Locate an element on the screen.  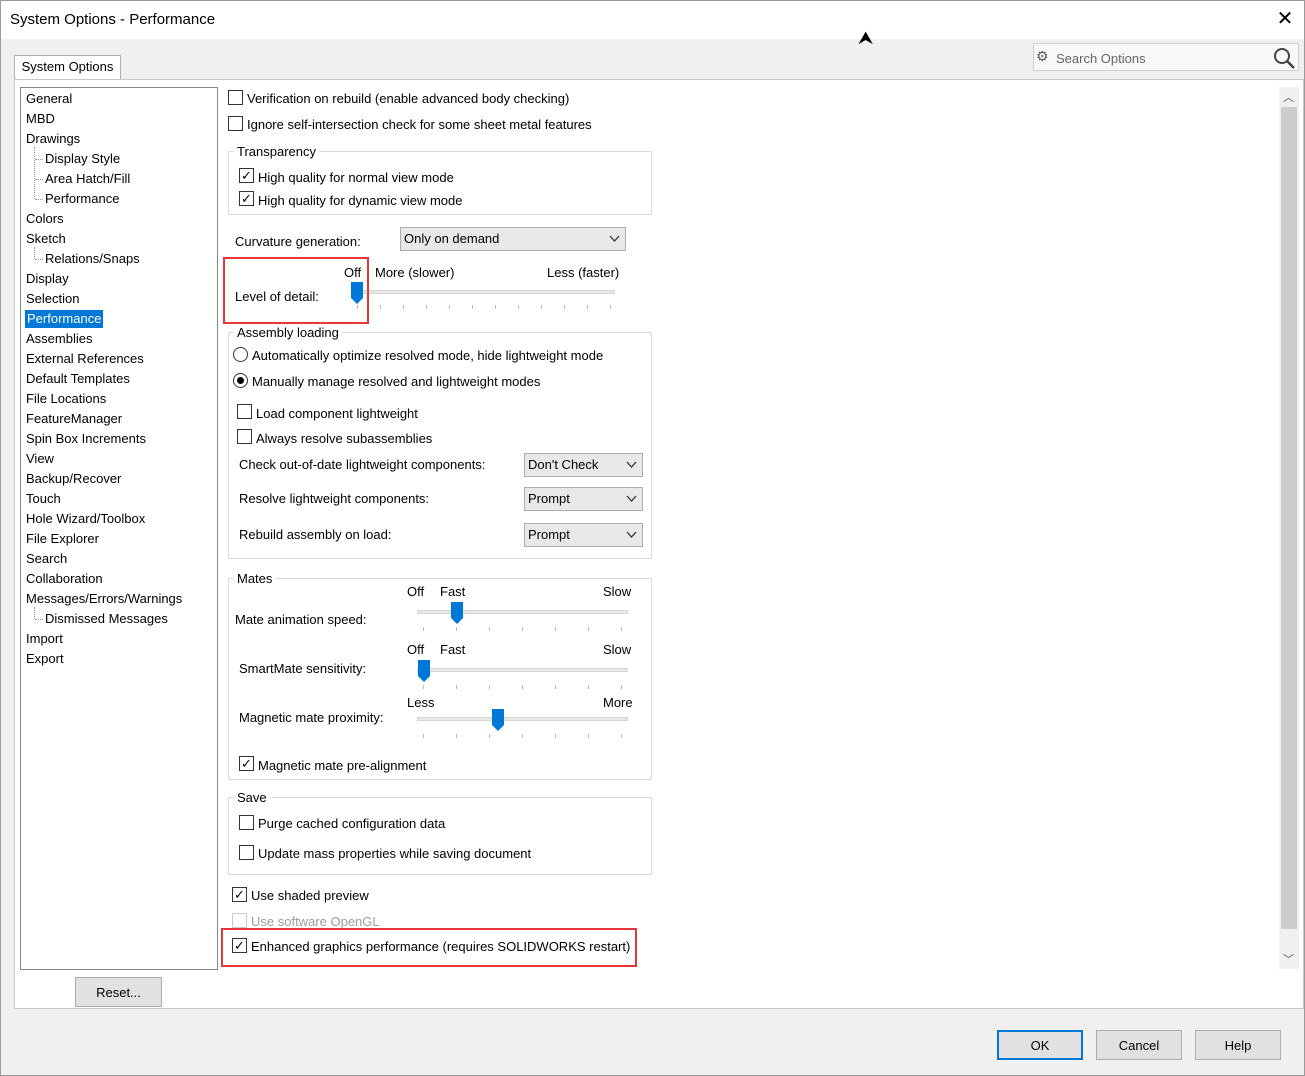
proximity-slider-track is located at coordinates (522, 719).